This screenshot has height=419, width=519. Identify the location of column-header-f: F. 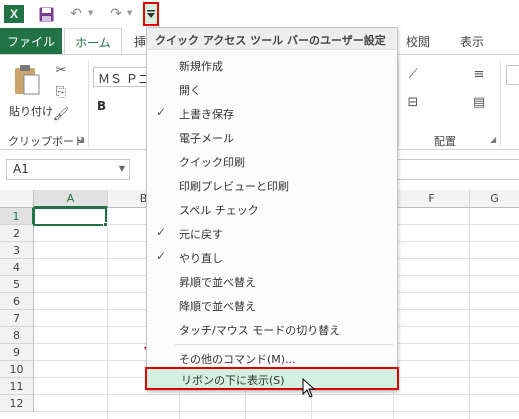
(432, 199).